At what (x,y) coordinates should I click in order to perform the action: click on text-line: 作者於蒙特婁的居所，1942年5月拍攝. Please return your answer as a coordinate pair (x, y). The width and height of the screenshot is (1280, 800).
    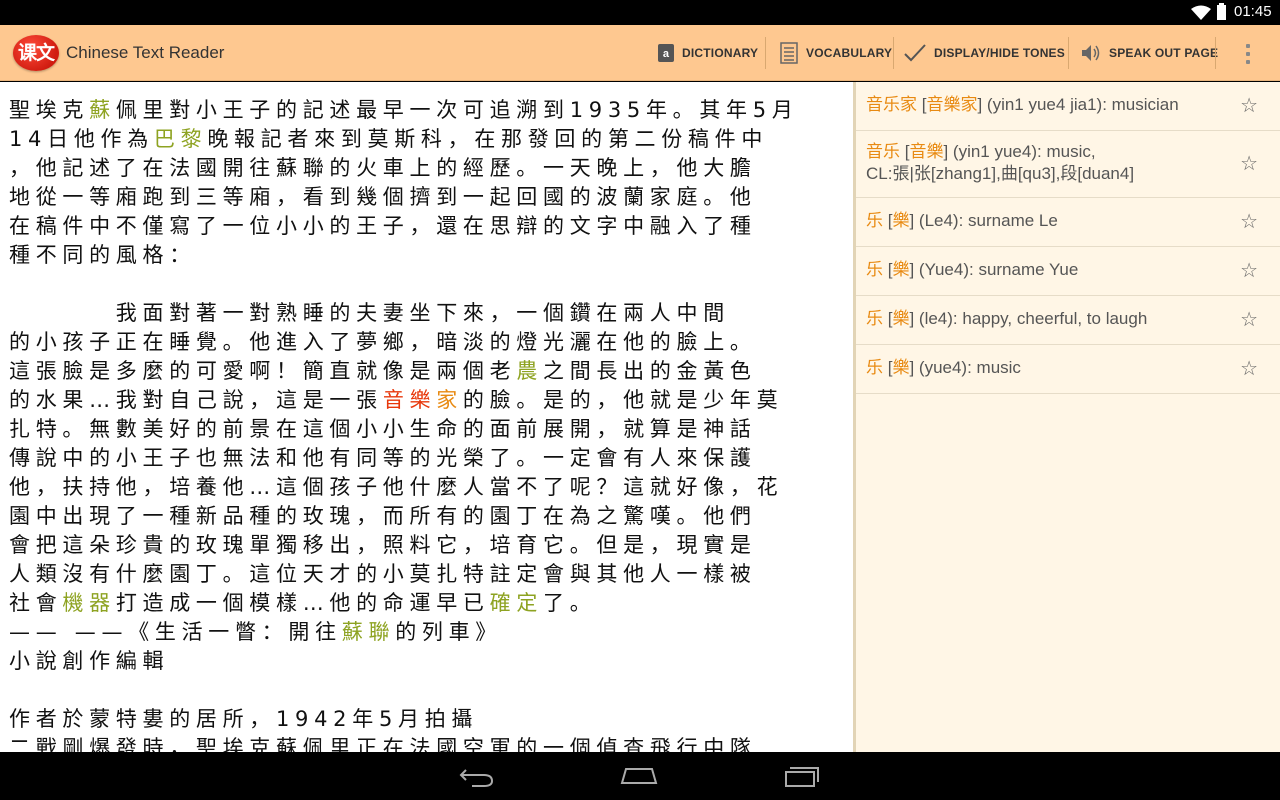
    Looking at the image, I should click on (243, 719).